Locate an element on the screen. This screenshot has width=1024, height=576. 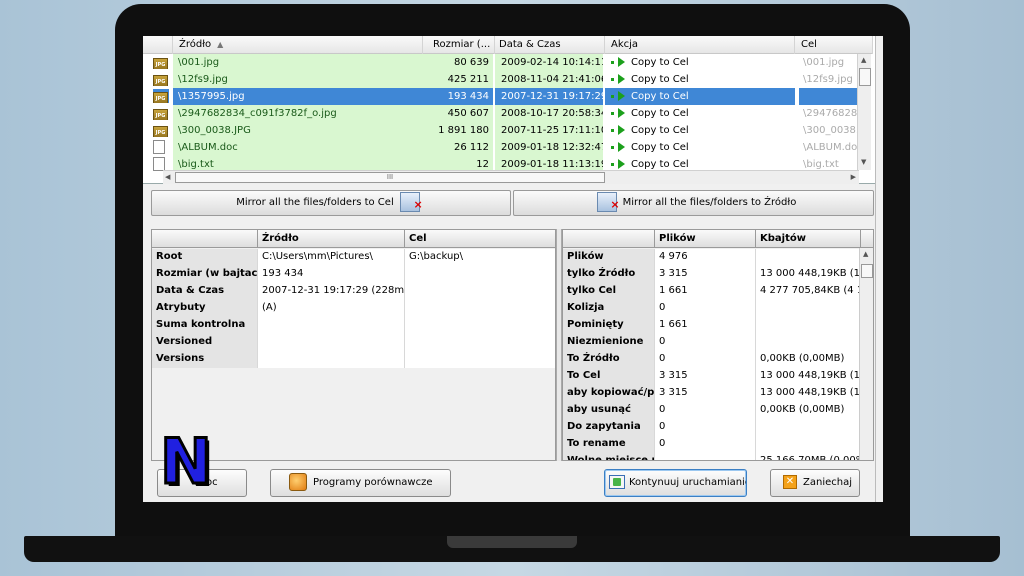
details-row: Versioned is located at coordinates (353, 342).